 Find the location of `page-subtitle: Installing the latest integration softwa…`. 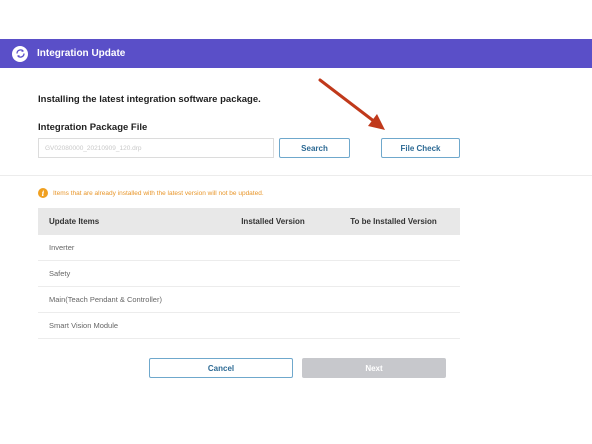

page-subtitle: Installing the latest integration softwa… is located at coordinates (149, 99).